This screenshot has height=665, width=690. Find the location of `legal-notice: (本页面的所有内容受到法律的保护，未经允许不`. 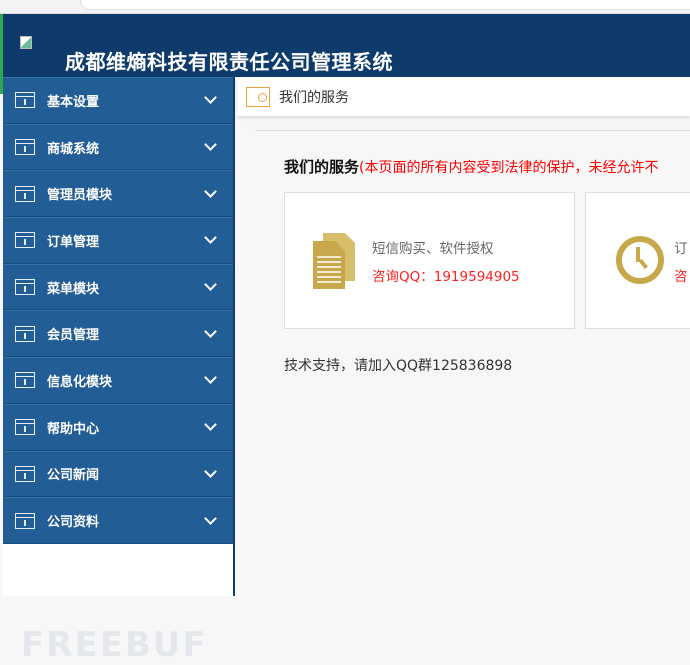

legal-notice: (本页面的所有内容受到法律的保护，未经允许不 is located at coordinates (509, 168).